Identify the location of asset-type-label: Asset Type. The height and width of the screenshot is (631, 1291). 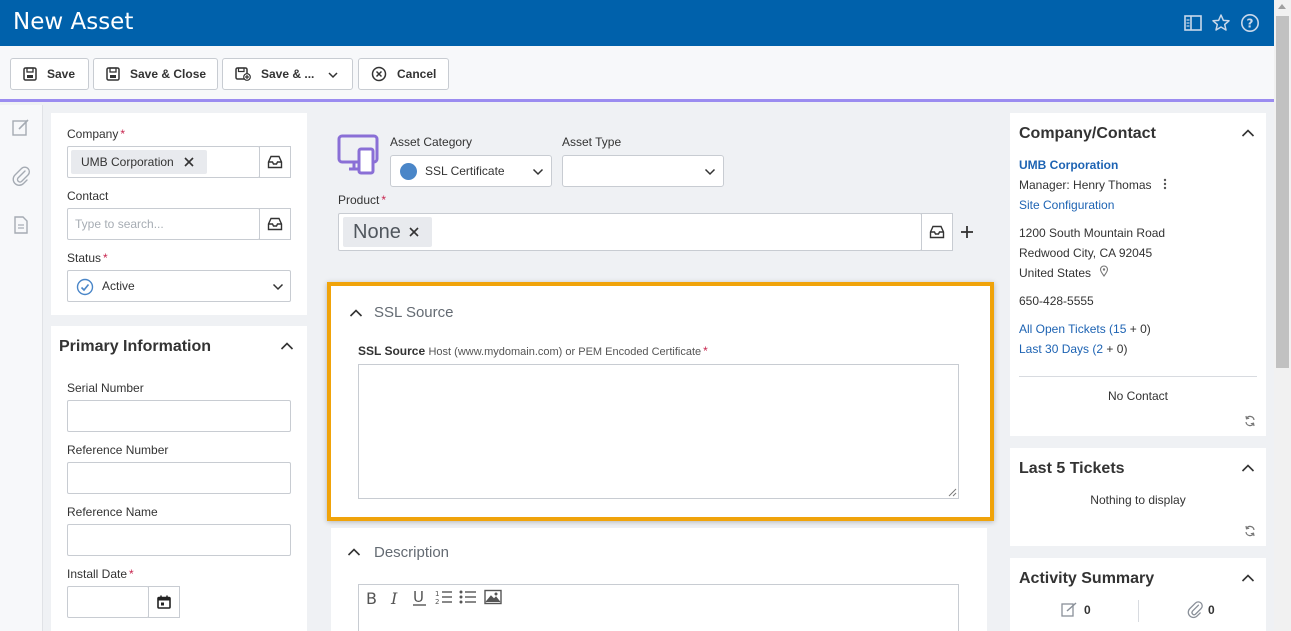
(592, 142).